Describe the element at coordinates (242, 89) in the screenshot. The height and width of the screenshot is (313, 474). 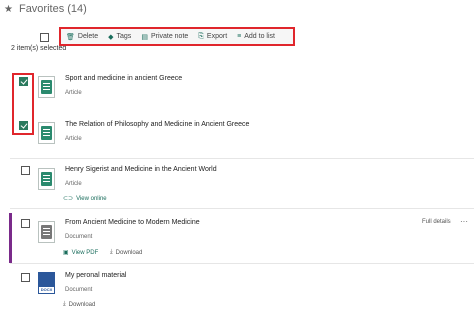
I see `list-item` at that location.